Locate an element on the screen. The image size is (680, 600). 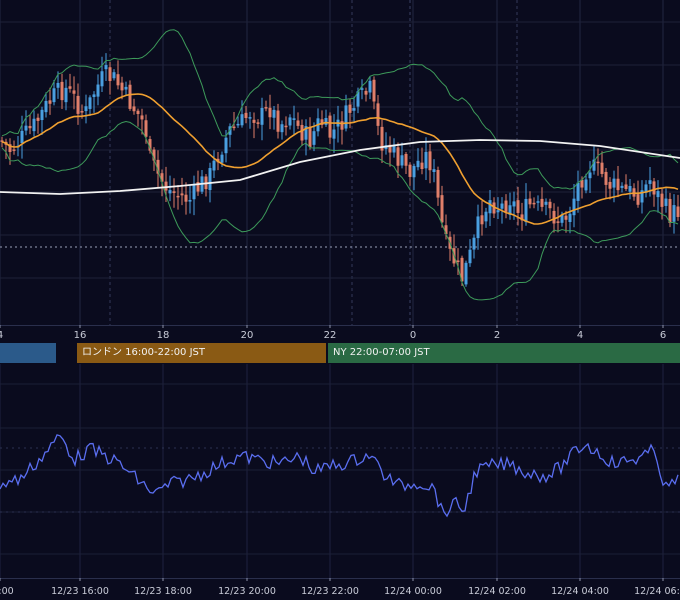
x-tick-label: 2 is located at coordinates (497, 335).